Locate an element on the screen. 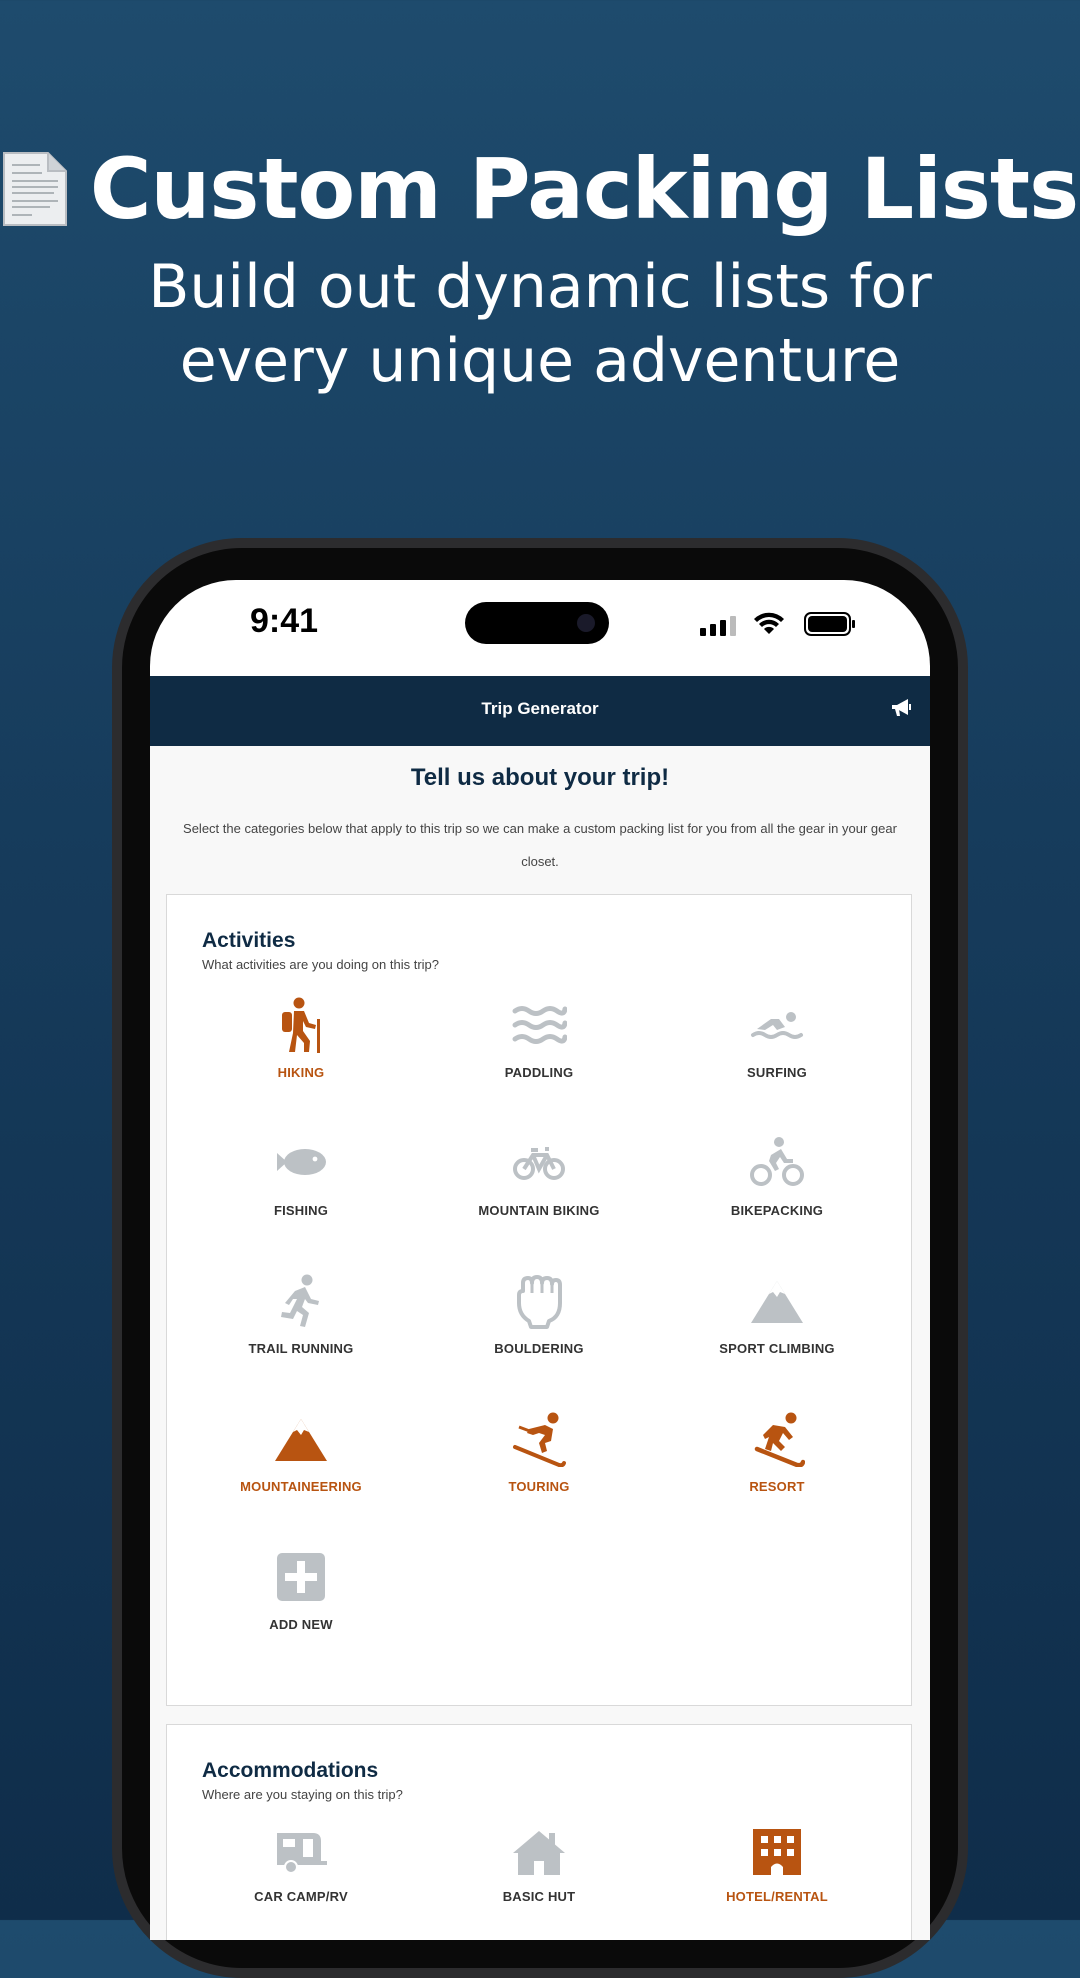 The height and width of the screenshot is (1978, 1080). skier-icon is located at coordinates (539, 1439).